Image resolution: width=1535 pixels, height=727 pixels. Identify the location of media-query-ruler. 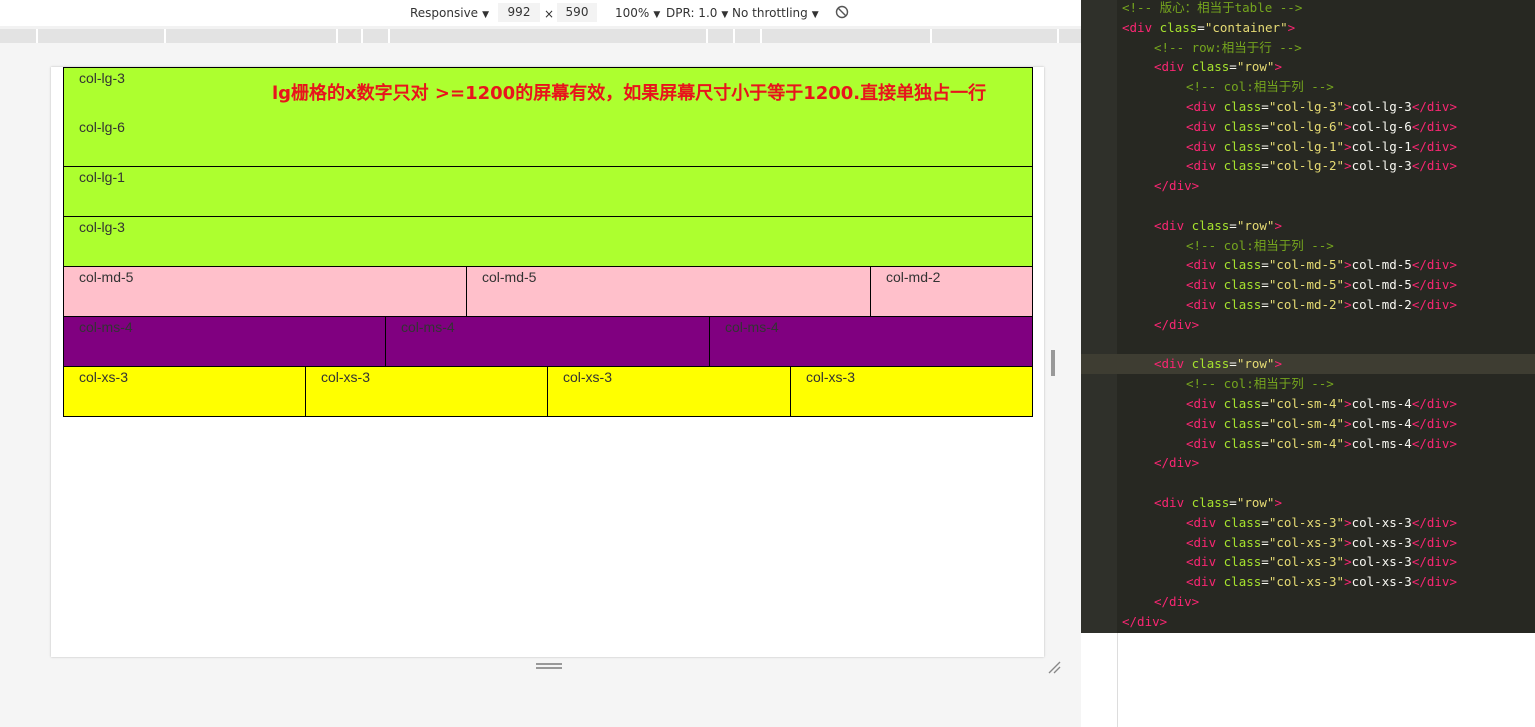
(541, 36).